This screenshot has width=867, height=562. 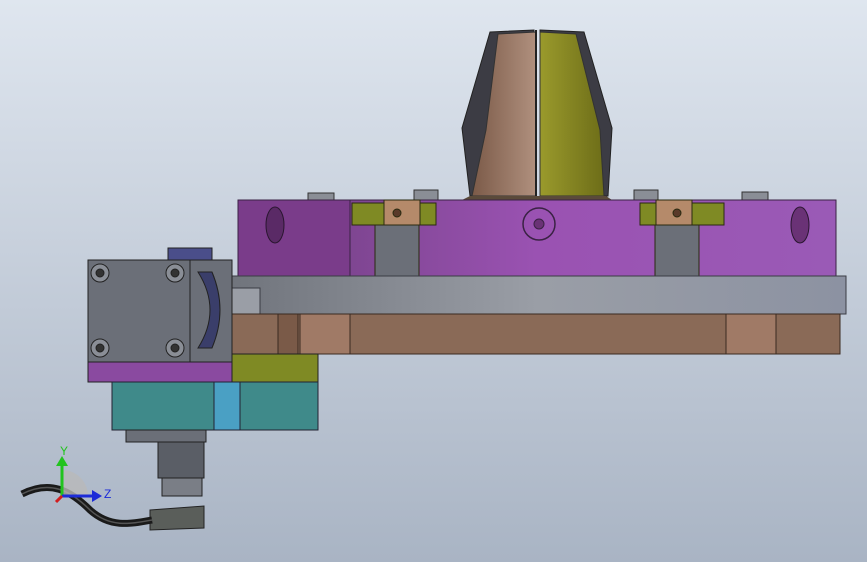 What do you see at coordinates (537, 238) in the screenshot?
I see `main-body` at bounding box center [537, 238].